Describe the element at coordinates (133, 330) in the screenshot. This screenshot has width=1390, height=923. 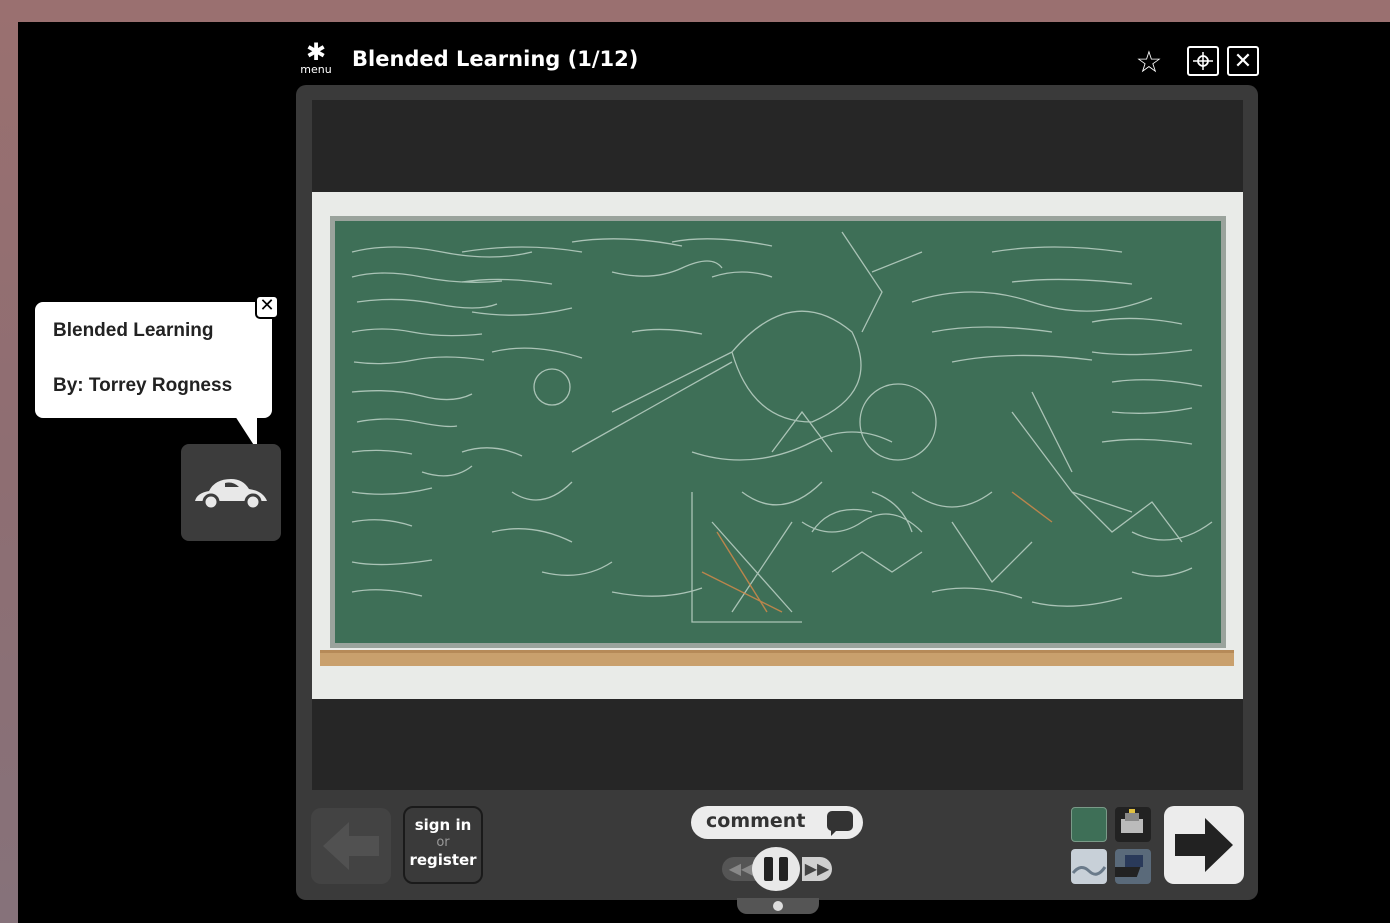
I see `tooltip-title: Blended Learning` at that location.